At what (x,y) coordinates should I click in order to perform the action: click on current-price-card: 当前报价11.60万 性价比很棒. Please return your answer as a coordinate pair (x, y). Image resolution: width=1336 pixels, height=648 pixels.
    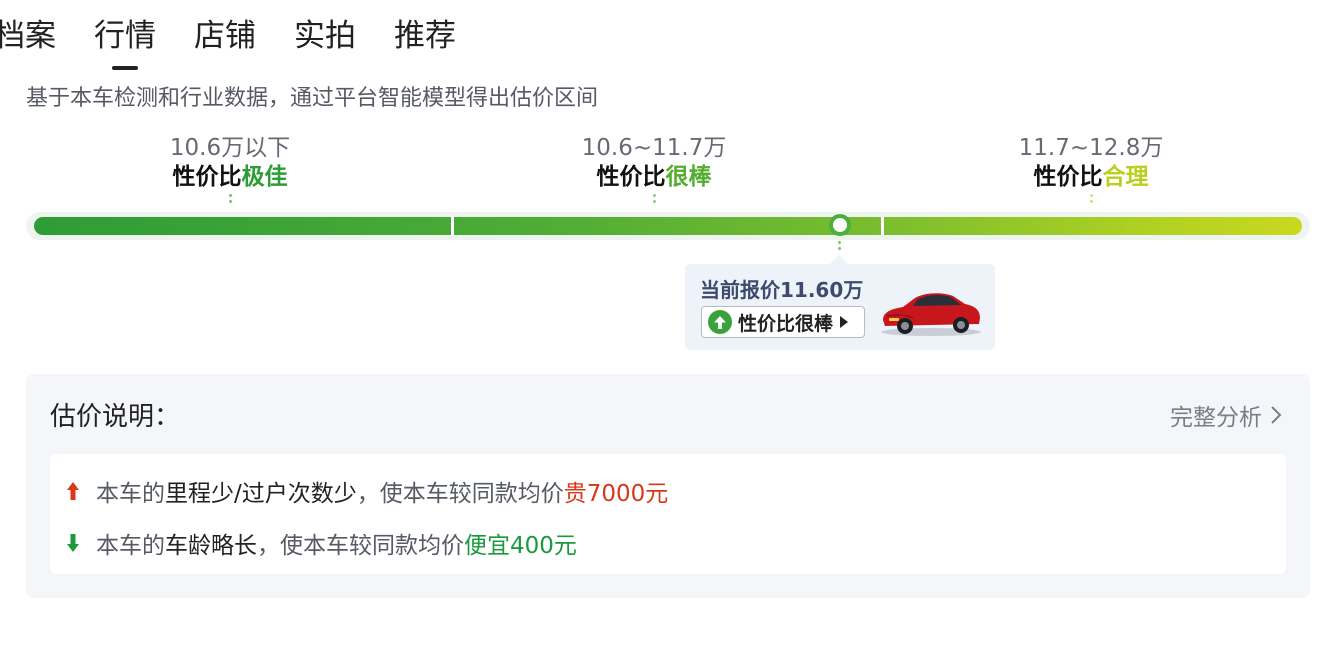
    Looking at the image, I should click on (840, 302).